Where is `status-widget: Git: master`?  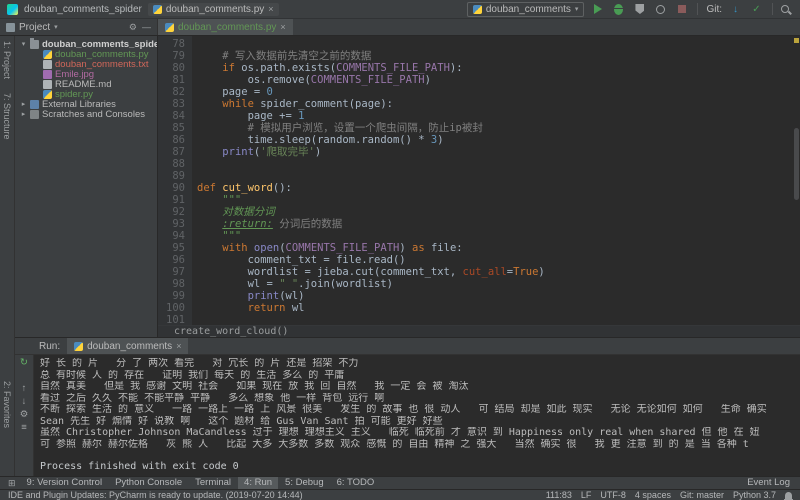 status-widget: Git: master is located at coordinates (702, 495).